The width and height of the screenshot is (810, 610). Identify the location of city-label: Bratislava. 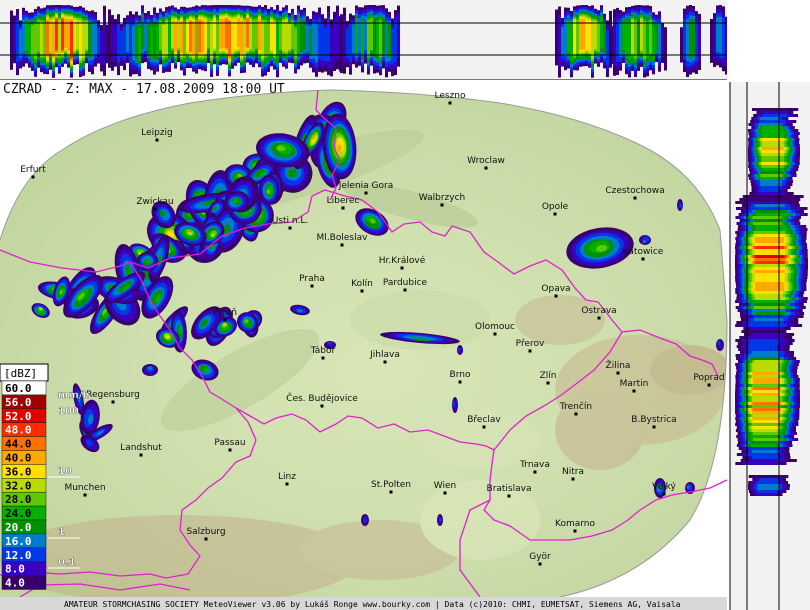
(509, 489).